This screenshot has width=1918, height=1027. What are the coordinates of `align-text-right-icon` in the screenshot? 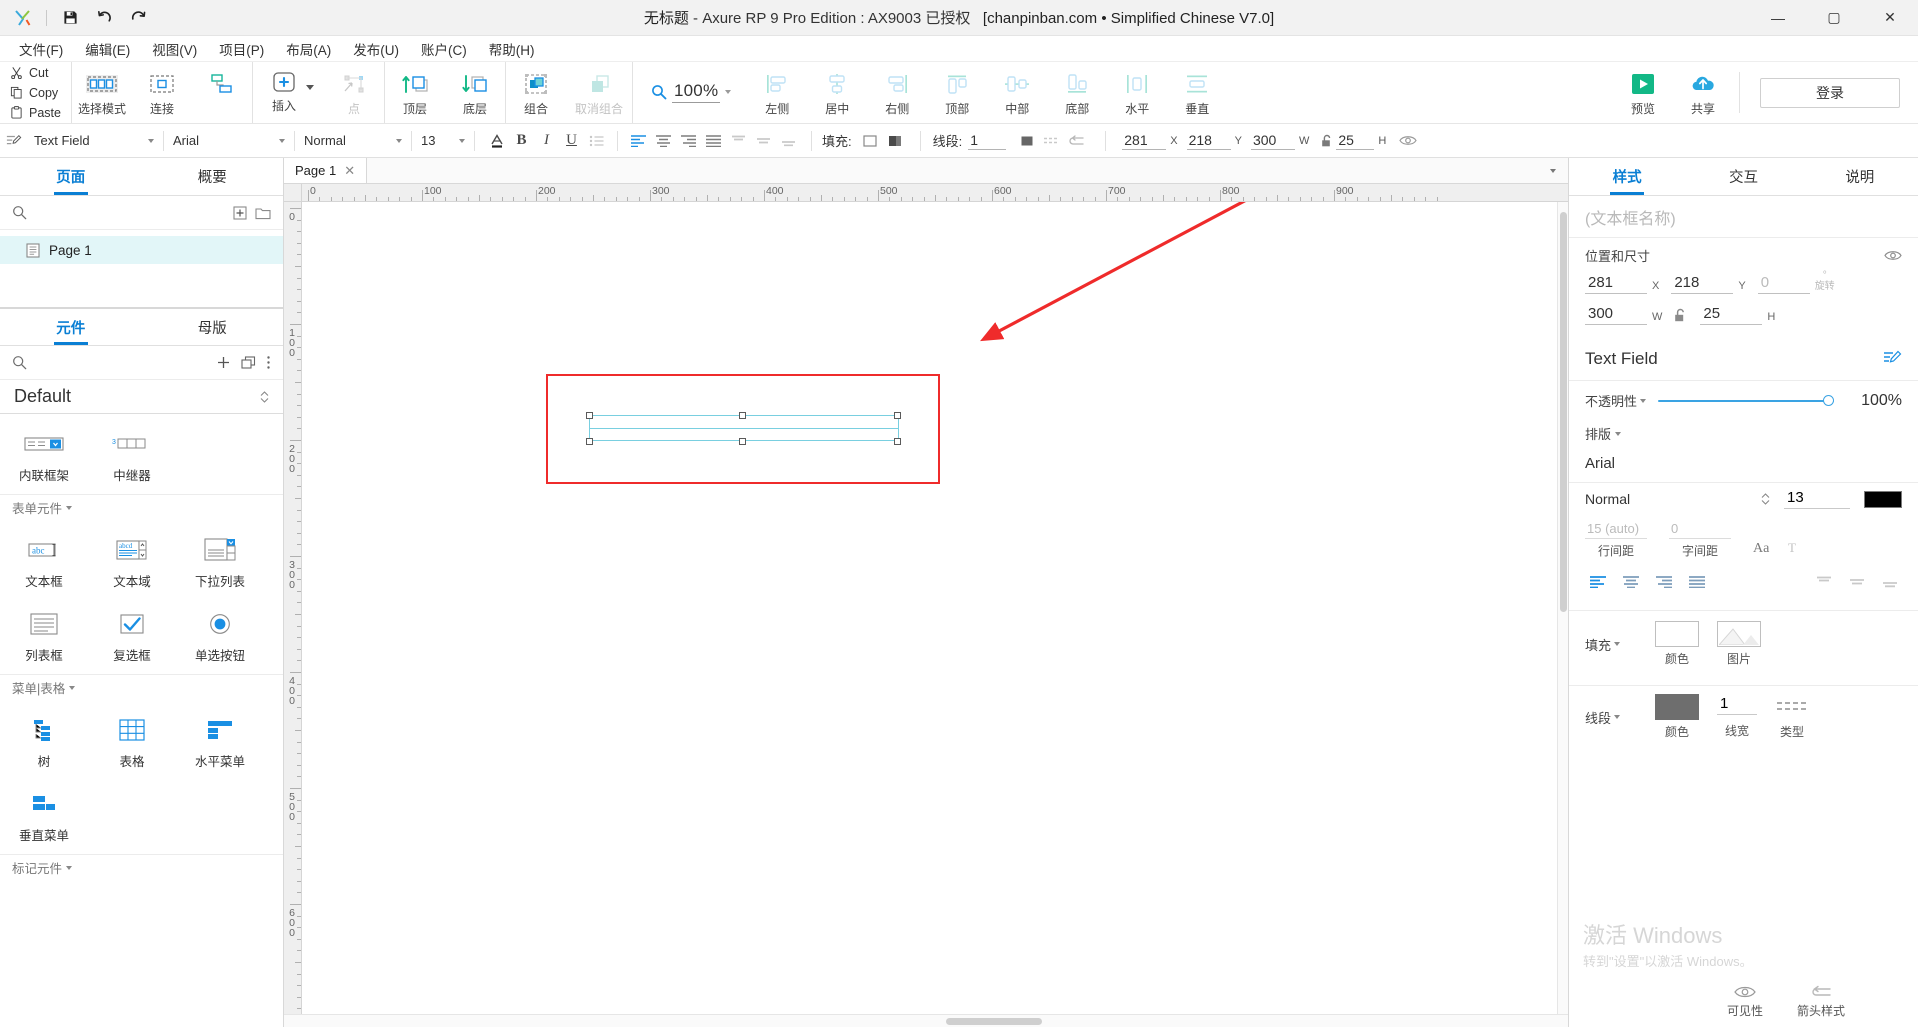 It's located at (1663, 581).